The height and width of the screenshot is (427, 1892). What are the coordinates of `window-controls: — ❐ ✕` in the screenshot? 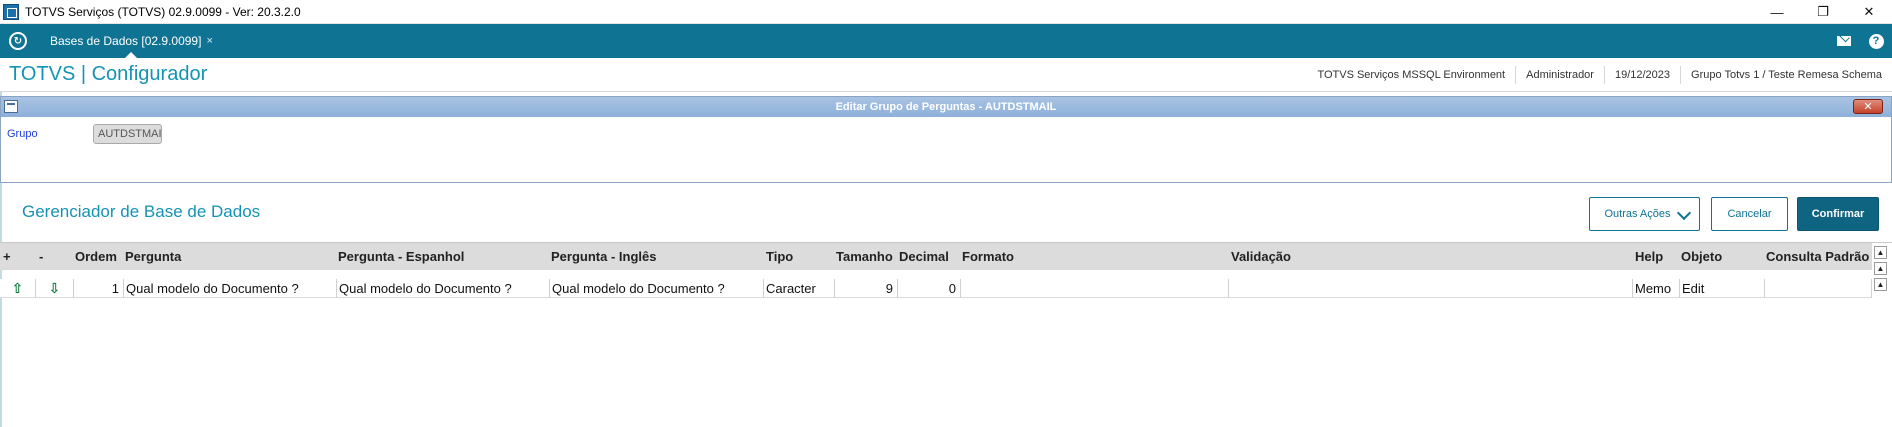 It's located at (1823, 12).